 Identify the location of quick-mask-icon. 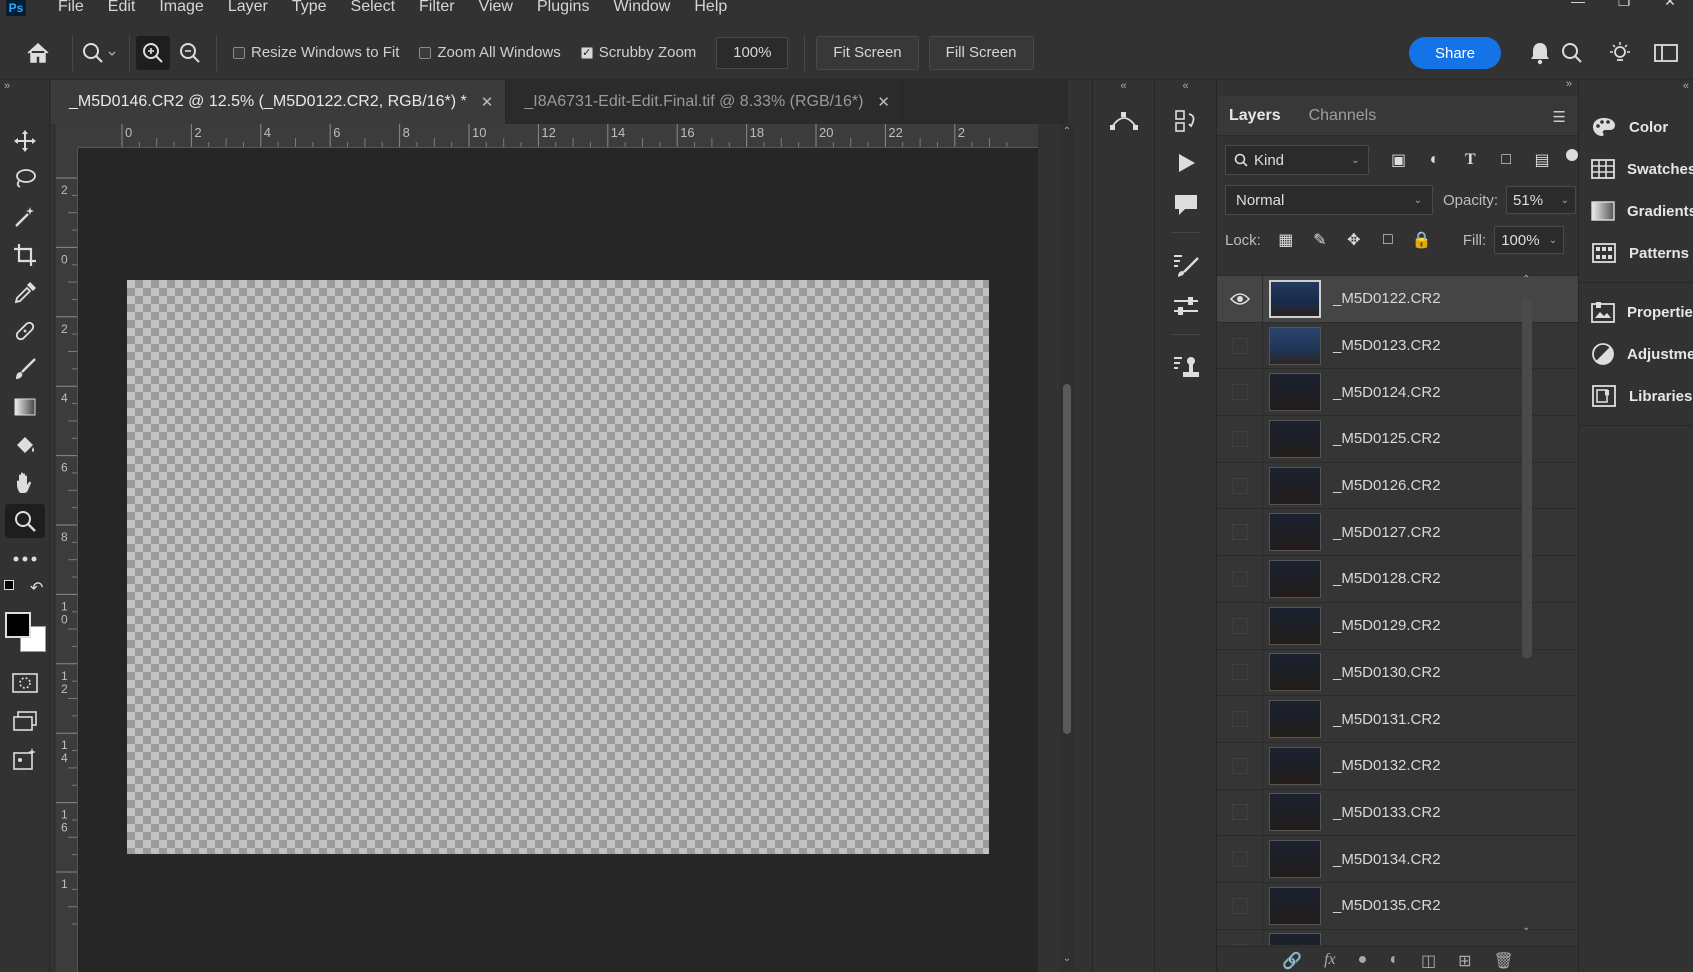
(25, 683).